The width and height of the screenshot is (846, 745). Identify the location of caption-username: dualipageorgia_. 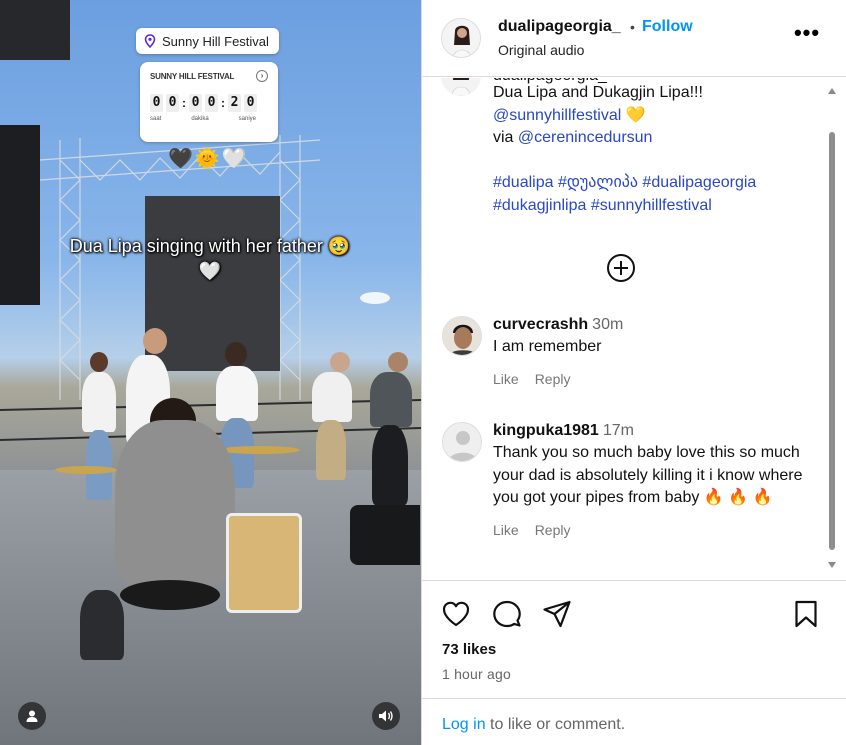
(550, 83).